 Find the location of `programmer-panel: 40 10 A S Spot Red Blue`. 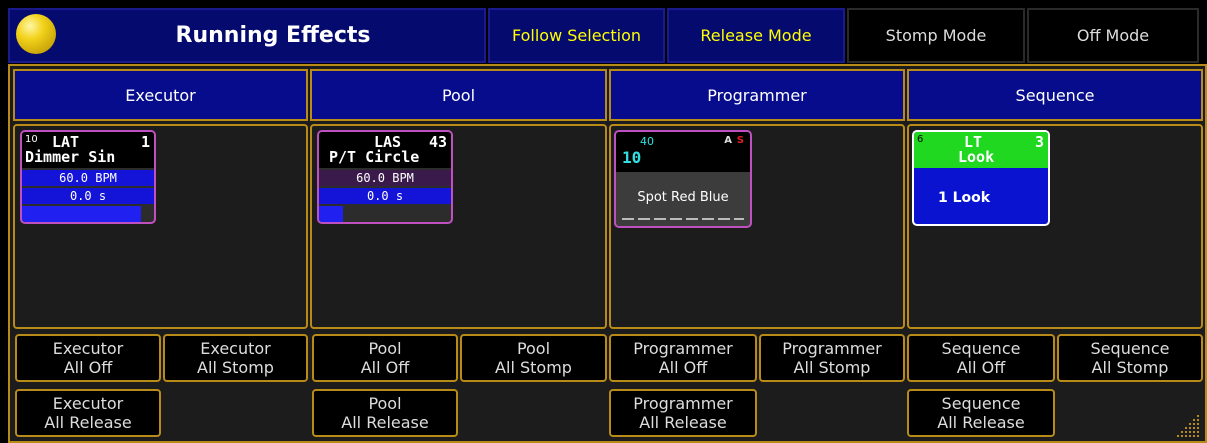

programmer-panel: 40 10 A S Spot Red Blue is located at coordinates (757, 226).